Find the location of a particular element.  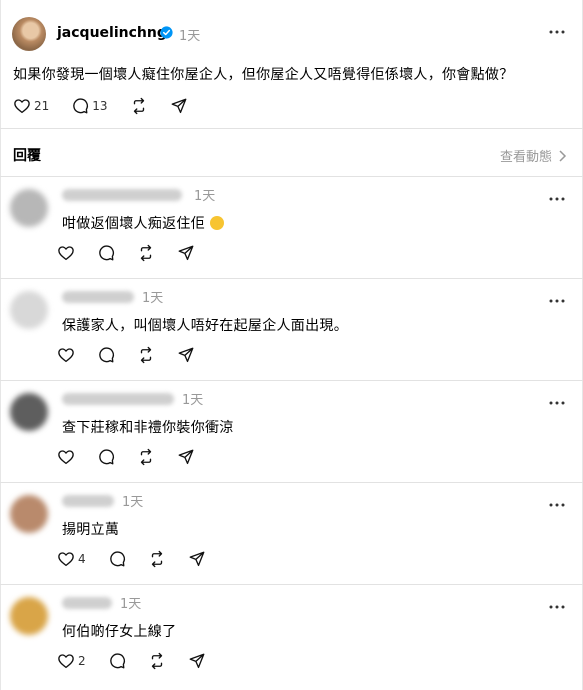

comment-text: 何伯啲仔女上線了 is located at coordinates (119, 632).